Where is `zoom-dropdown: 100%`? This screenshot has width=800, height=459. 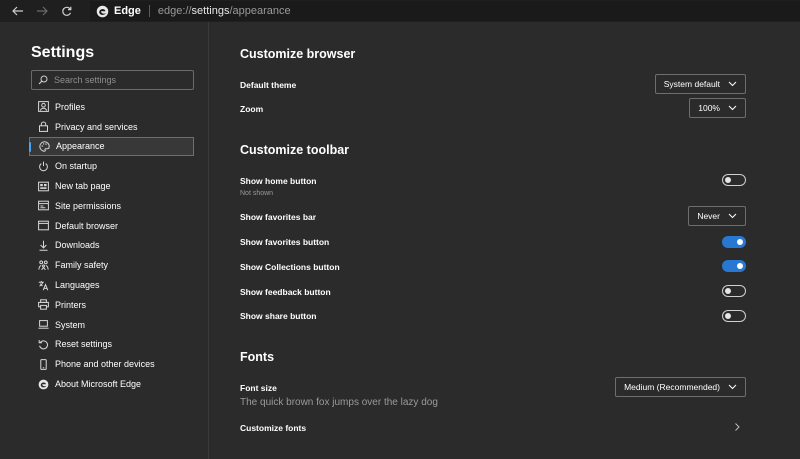 zoom-dropdown: 100% is located at coordinates (717, 108).